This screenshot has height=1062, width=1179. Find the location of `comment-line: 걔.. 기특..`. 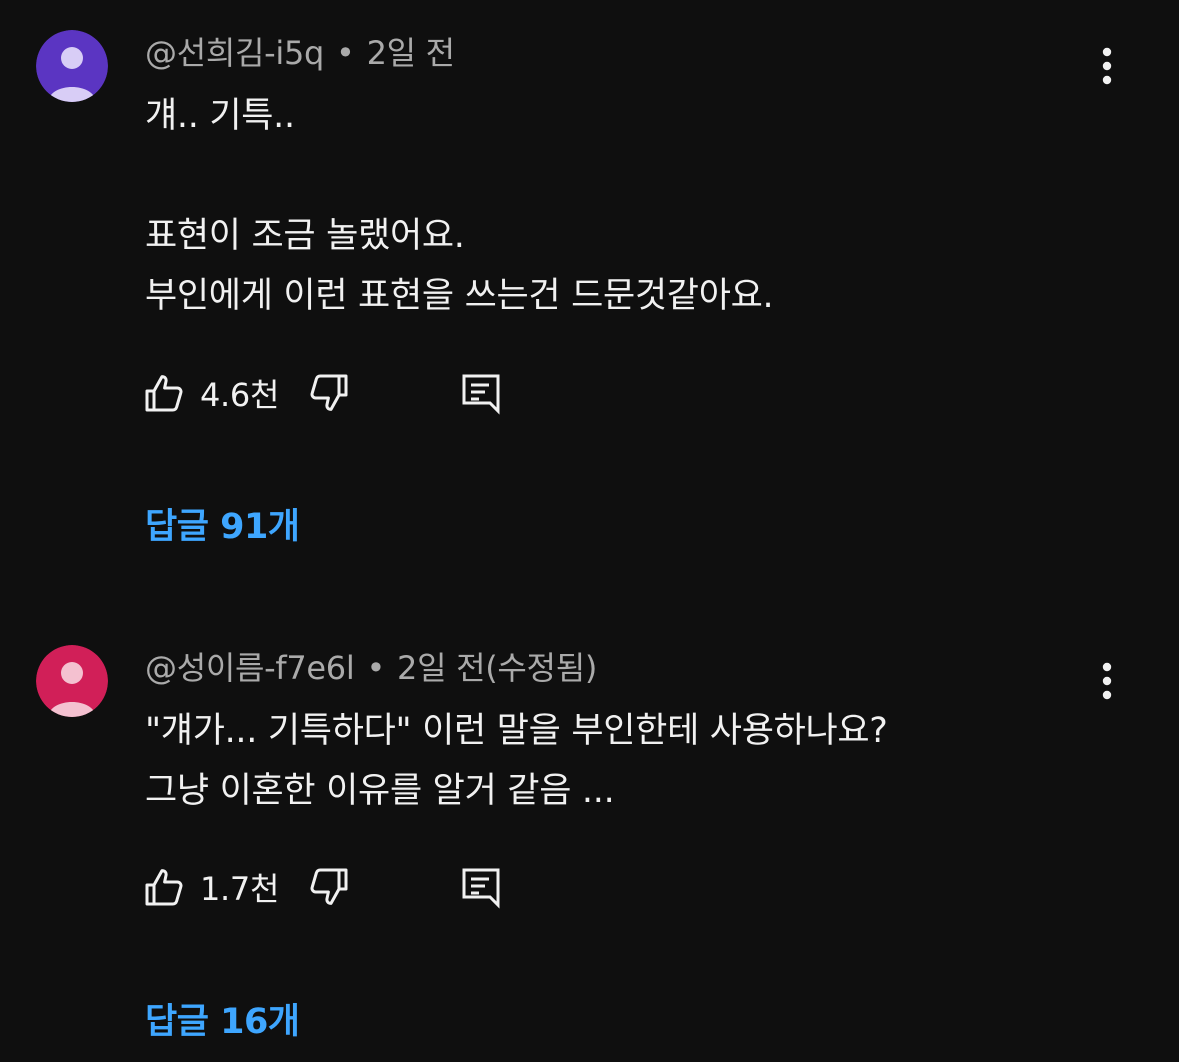

comment-line: 걔.. 기특.. is located at coordinates (220, 116).